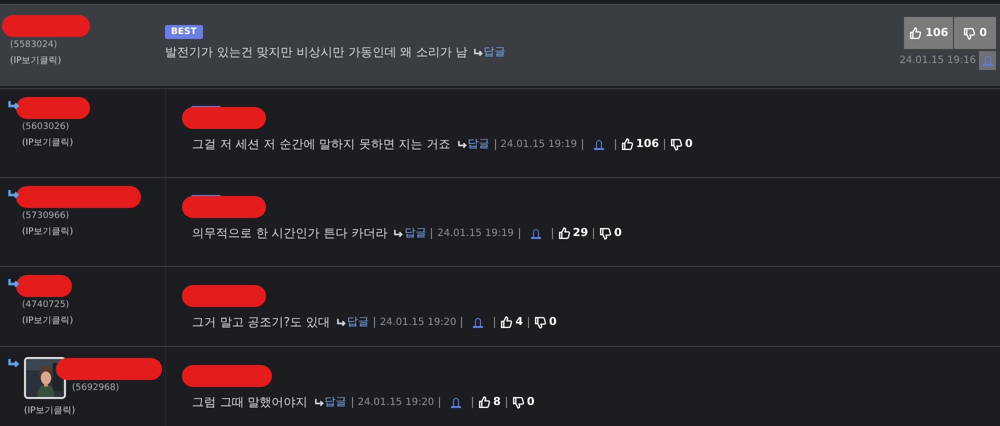 The height and width of the screenshot is (426, 1000). I want to click on user-id: (4740725), so click(45, 305).